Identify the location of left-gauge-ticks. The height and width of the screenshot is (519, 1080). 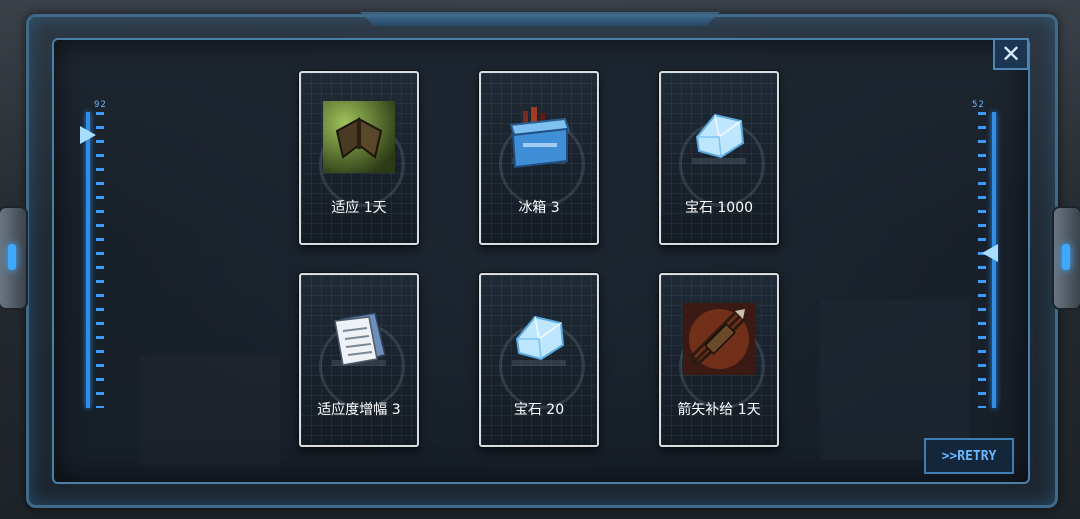
(100, 260).